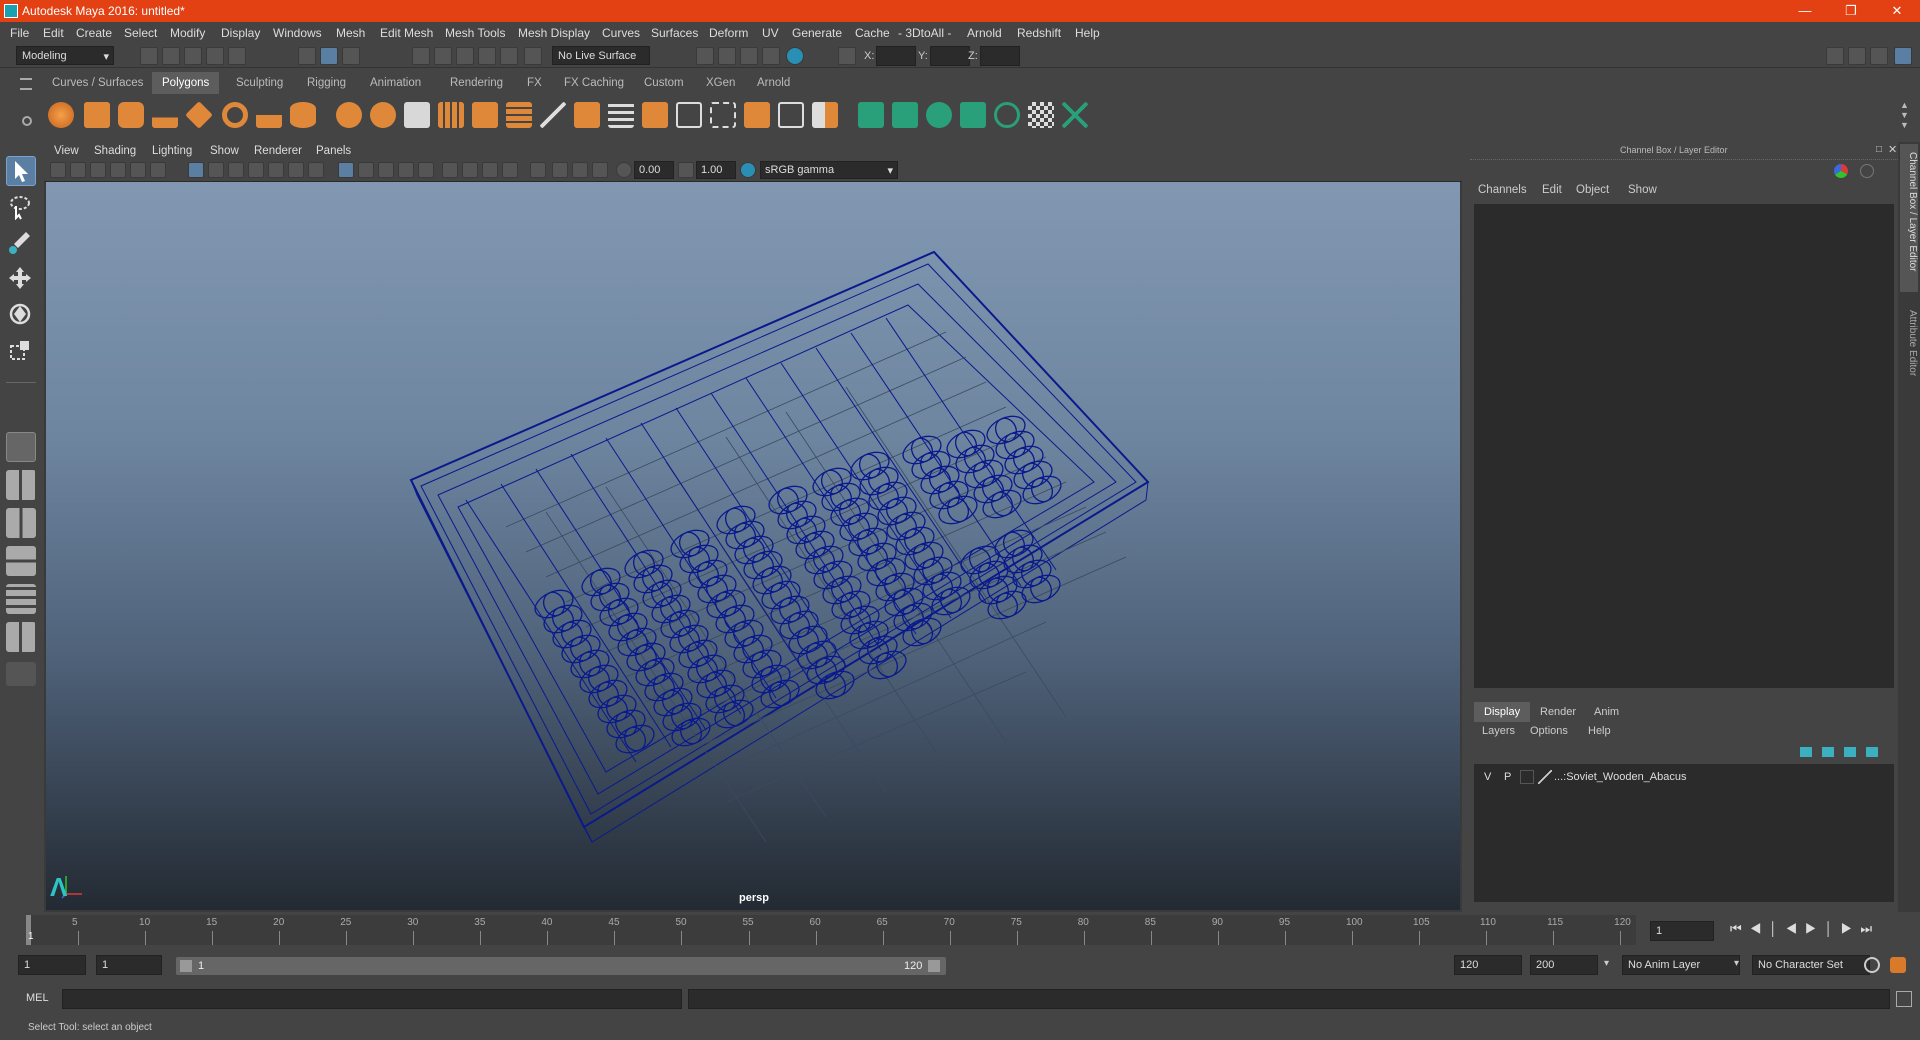 Image resolution: width=1920 pixels, height=1040 pixels. What do you see at coordinates (406, 33) in the screenshot?
I see `menu-edit-mesh: Edit Mesh` at bounding box center [406, 33].